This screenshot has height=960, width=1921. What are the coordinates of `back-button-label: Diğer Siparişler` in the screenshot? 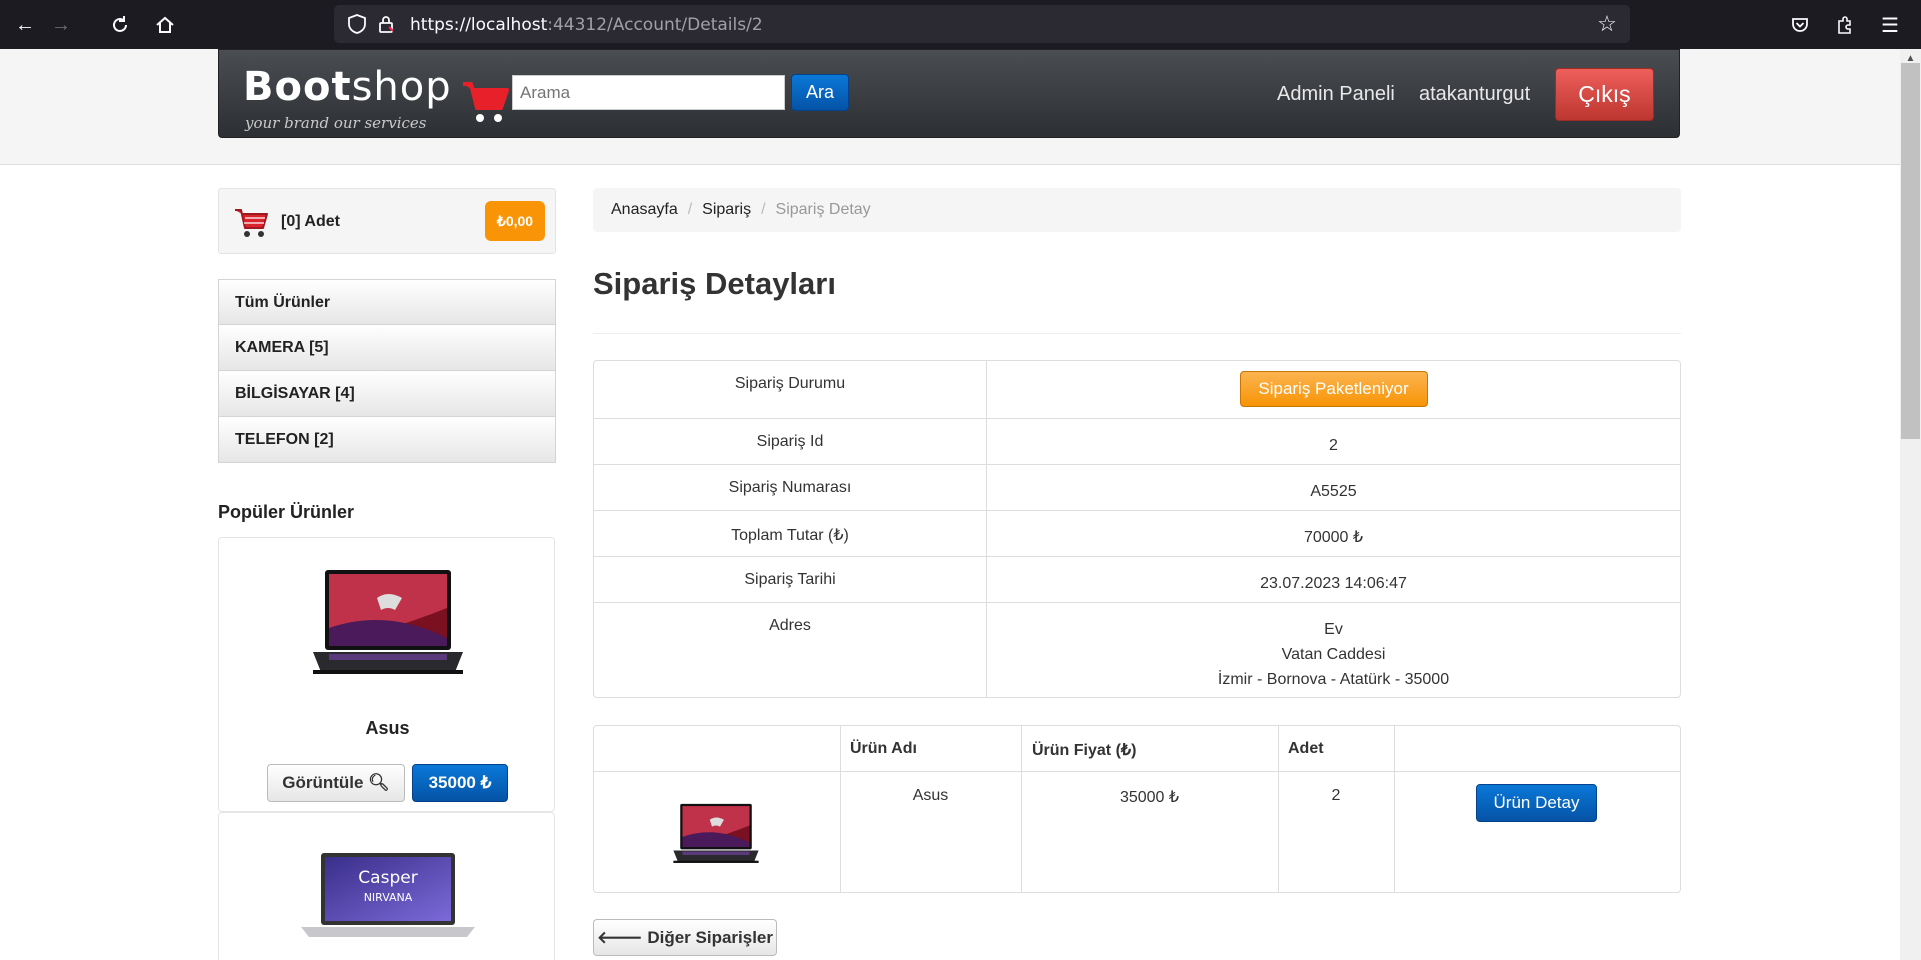 It's located at (710, 937).